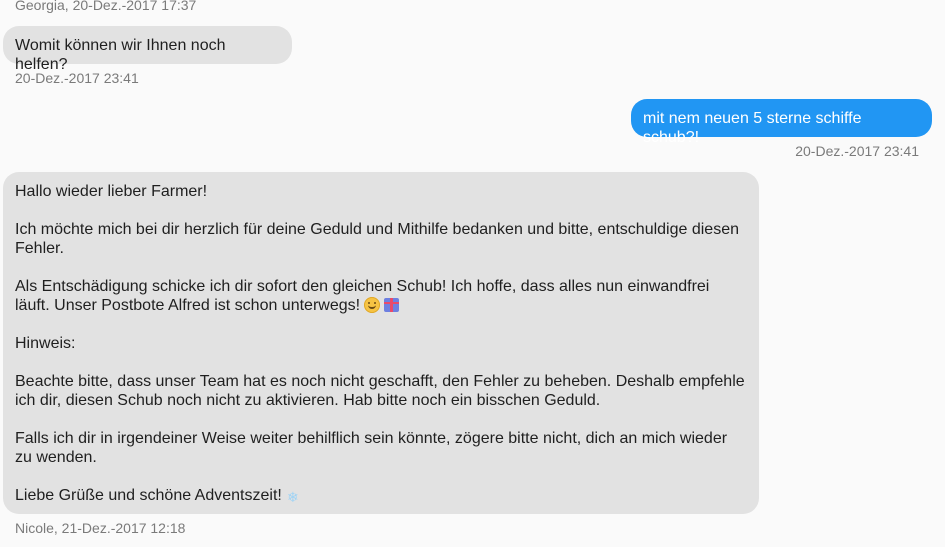 This screenshot has width=945, height=547. Describe the element at coordinates (106, 6) in the screenshot. I see `message-meta-sender-time: Georgia, 20-Dez.-2017 17:37` at that location.